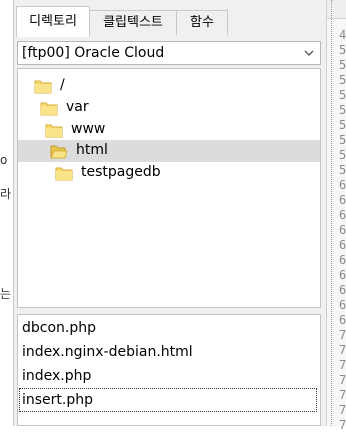 The width and height of the screenshot is (346, 432). What do you see at coordinates (336, 216) in the screenshot?
I see `editor-gutter: 455555555566666666667777777` at bounding box center [336, 216].